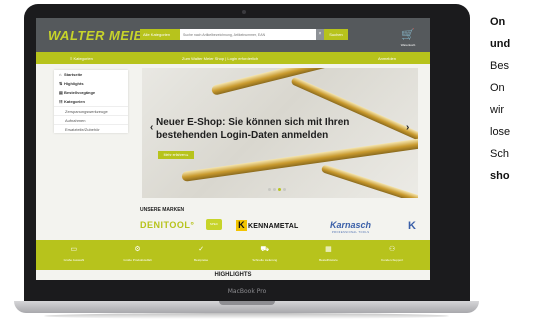 The image size is (533, 335). What do you see at coordinates (81, 58) in the screenshot?
I see `categories-menu-button: ≡ Kategorien` at bounding box center [81, 58].